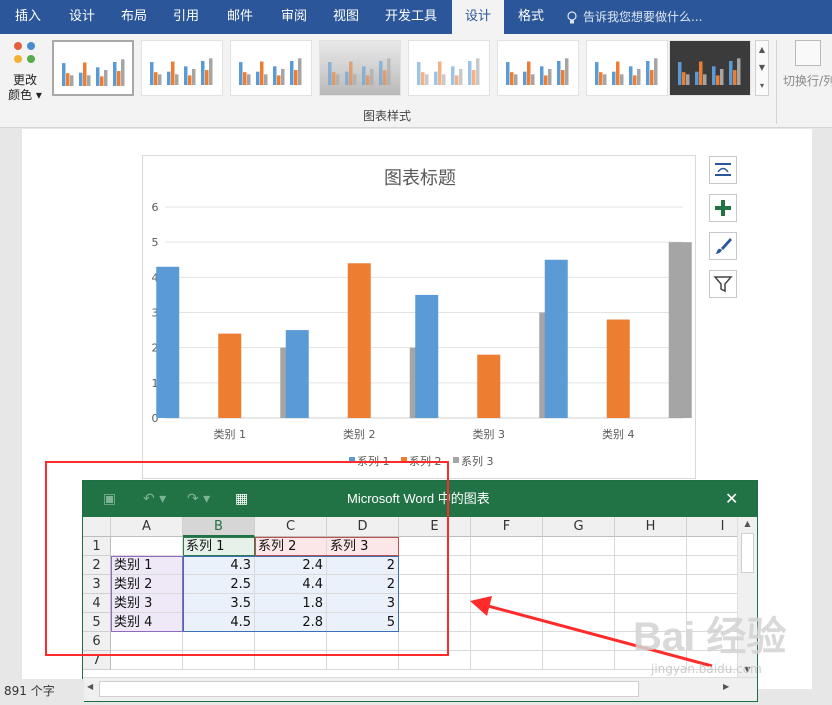 This screenshot has height=705, width=832. What do you see at coordinates (723, 208) in the screenshot?
I see `chart-elements-button` at bounding box center [723, 208].